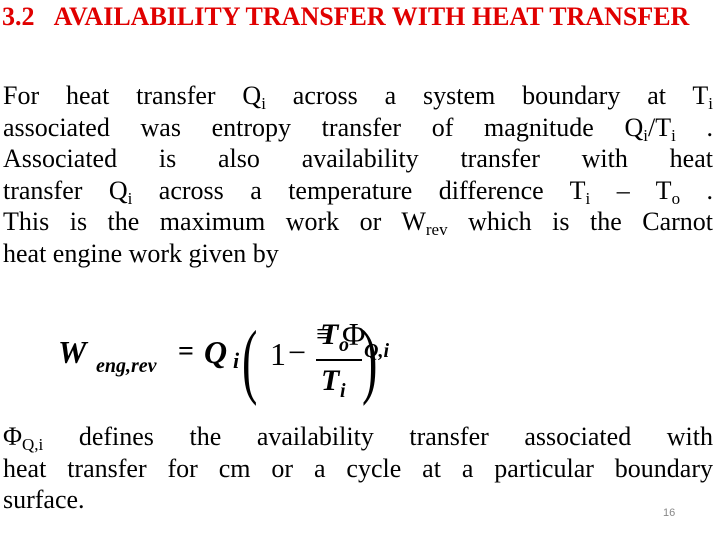  Describe the element at coordinates (376, 351) in the screenshot. I see `eq-phi-subscript: Q,i` at that location.